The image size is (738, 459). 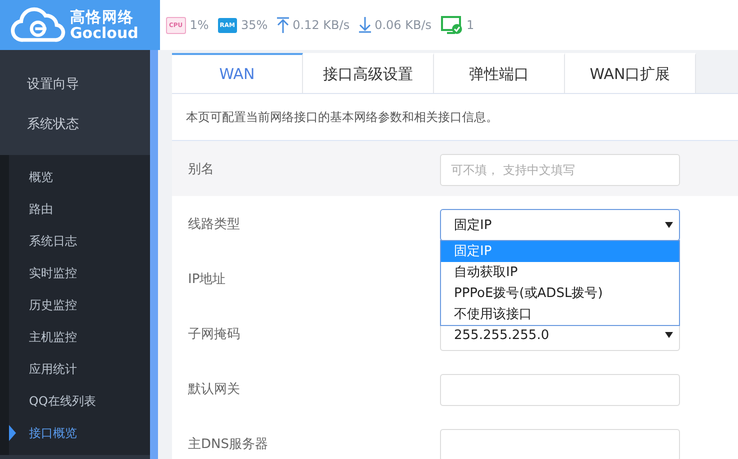 What do you see at coordinates (368, 73) in the screenshot?
I see `tab: 接口高级设置` at bounding box center [368, 73].